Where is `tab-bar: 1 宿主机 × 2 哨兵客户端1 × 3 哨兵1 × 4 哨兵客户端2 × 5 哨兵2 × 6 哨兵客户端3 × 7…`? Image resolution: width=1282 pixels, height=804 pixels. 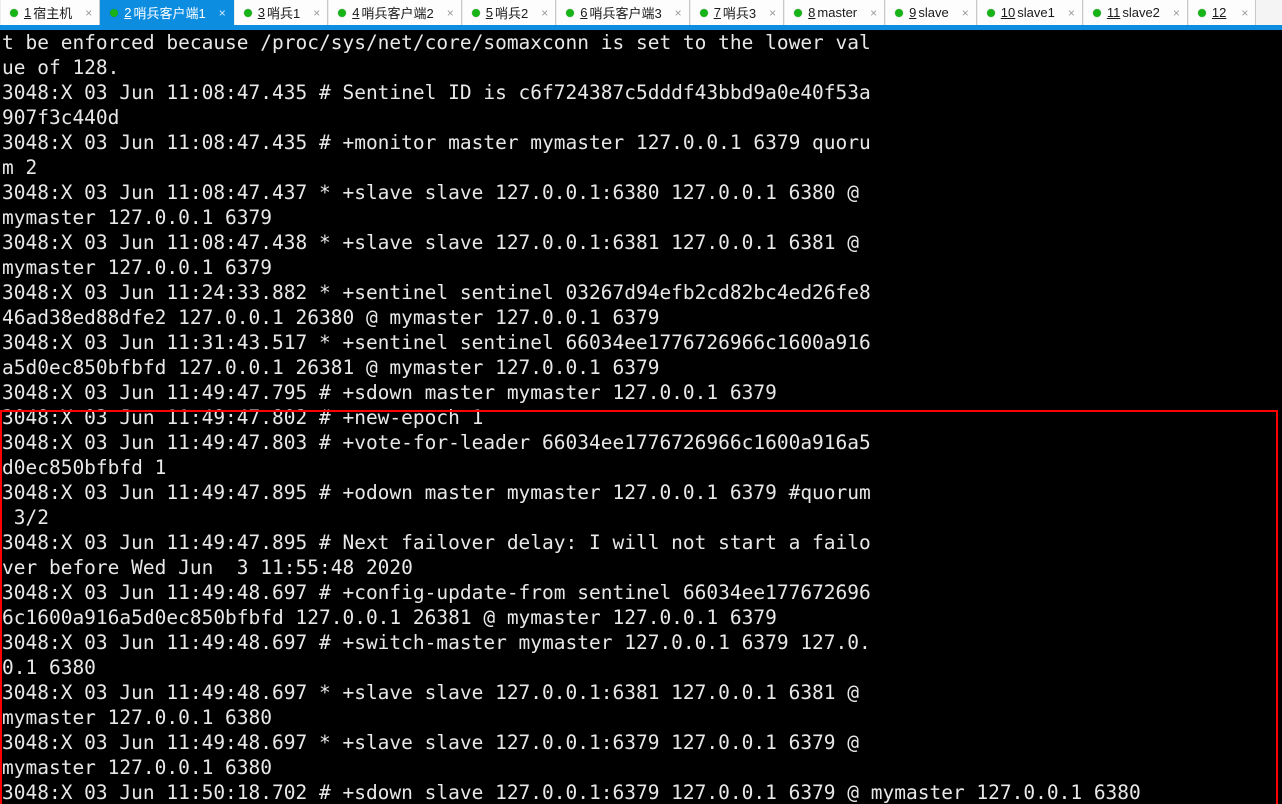 tab-bar: 1 宿主机 × 2 哨兵客户端1 × 3 哨兵1 × 4 哨兵客户端2 × 5 哨兵2 × 6 哨兵客户端3 × 7… is located at coordinates (641, 15).